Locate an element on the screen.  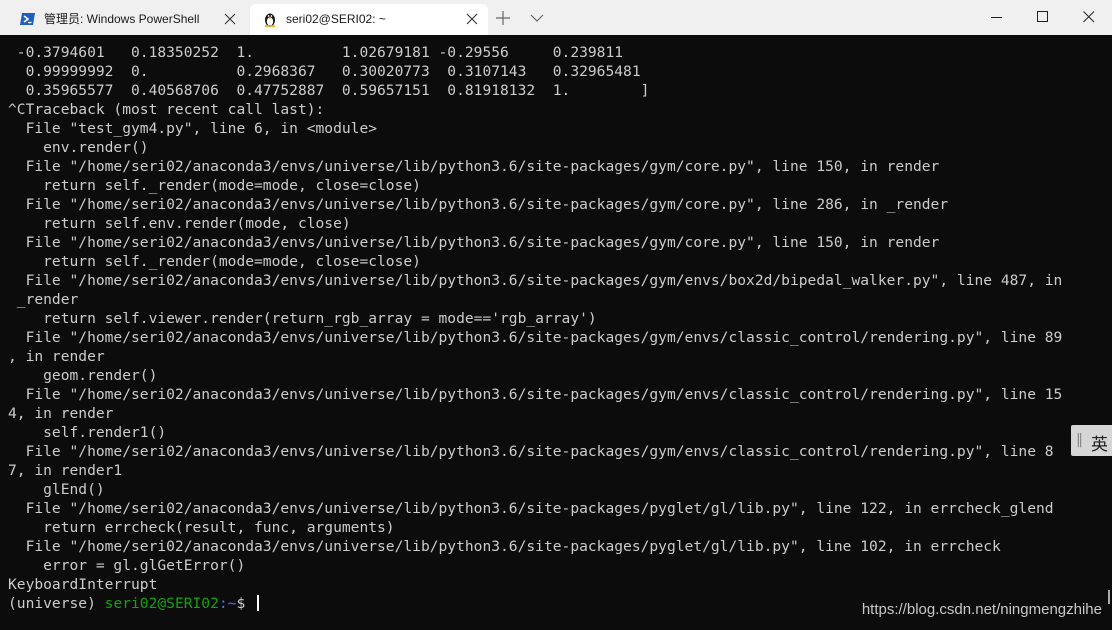
prompt-user-host: seri02@SERI02 is located at coordinates (161, 603).